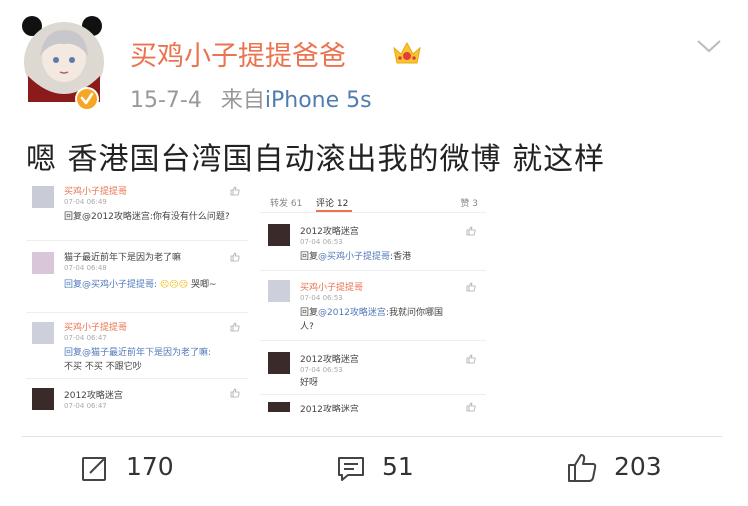  What do you see at coordinates (371, 320) in the screenshot?
I see `comment-text: 回复@2012攻略迷宫:我就问你哪国 人?` at bounding box center [371, 320].